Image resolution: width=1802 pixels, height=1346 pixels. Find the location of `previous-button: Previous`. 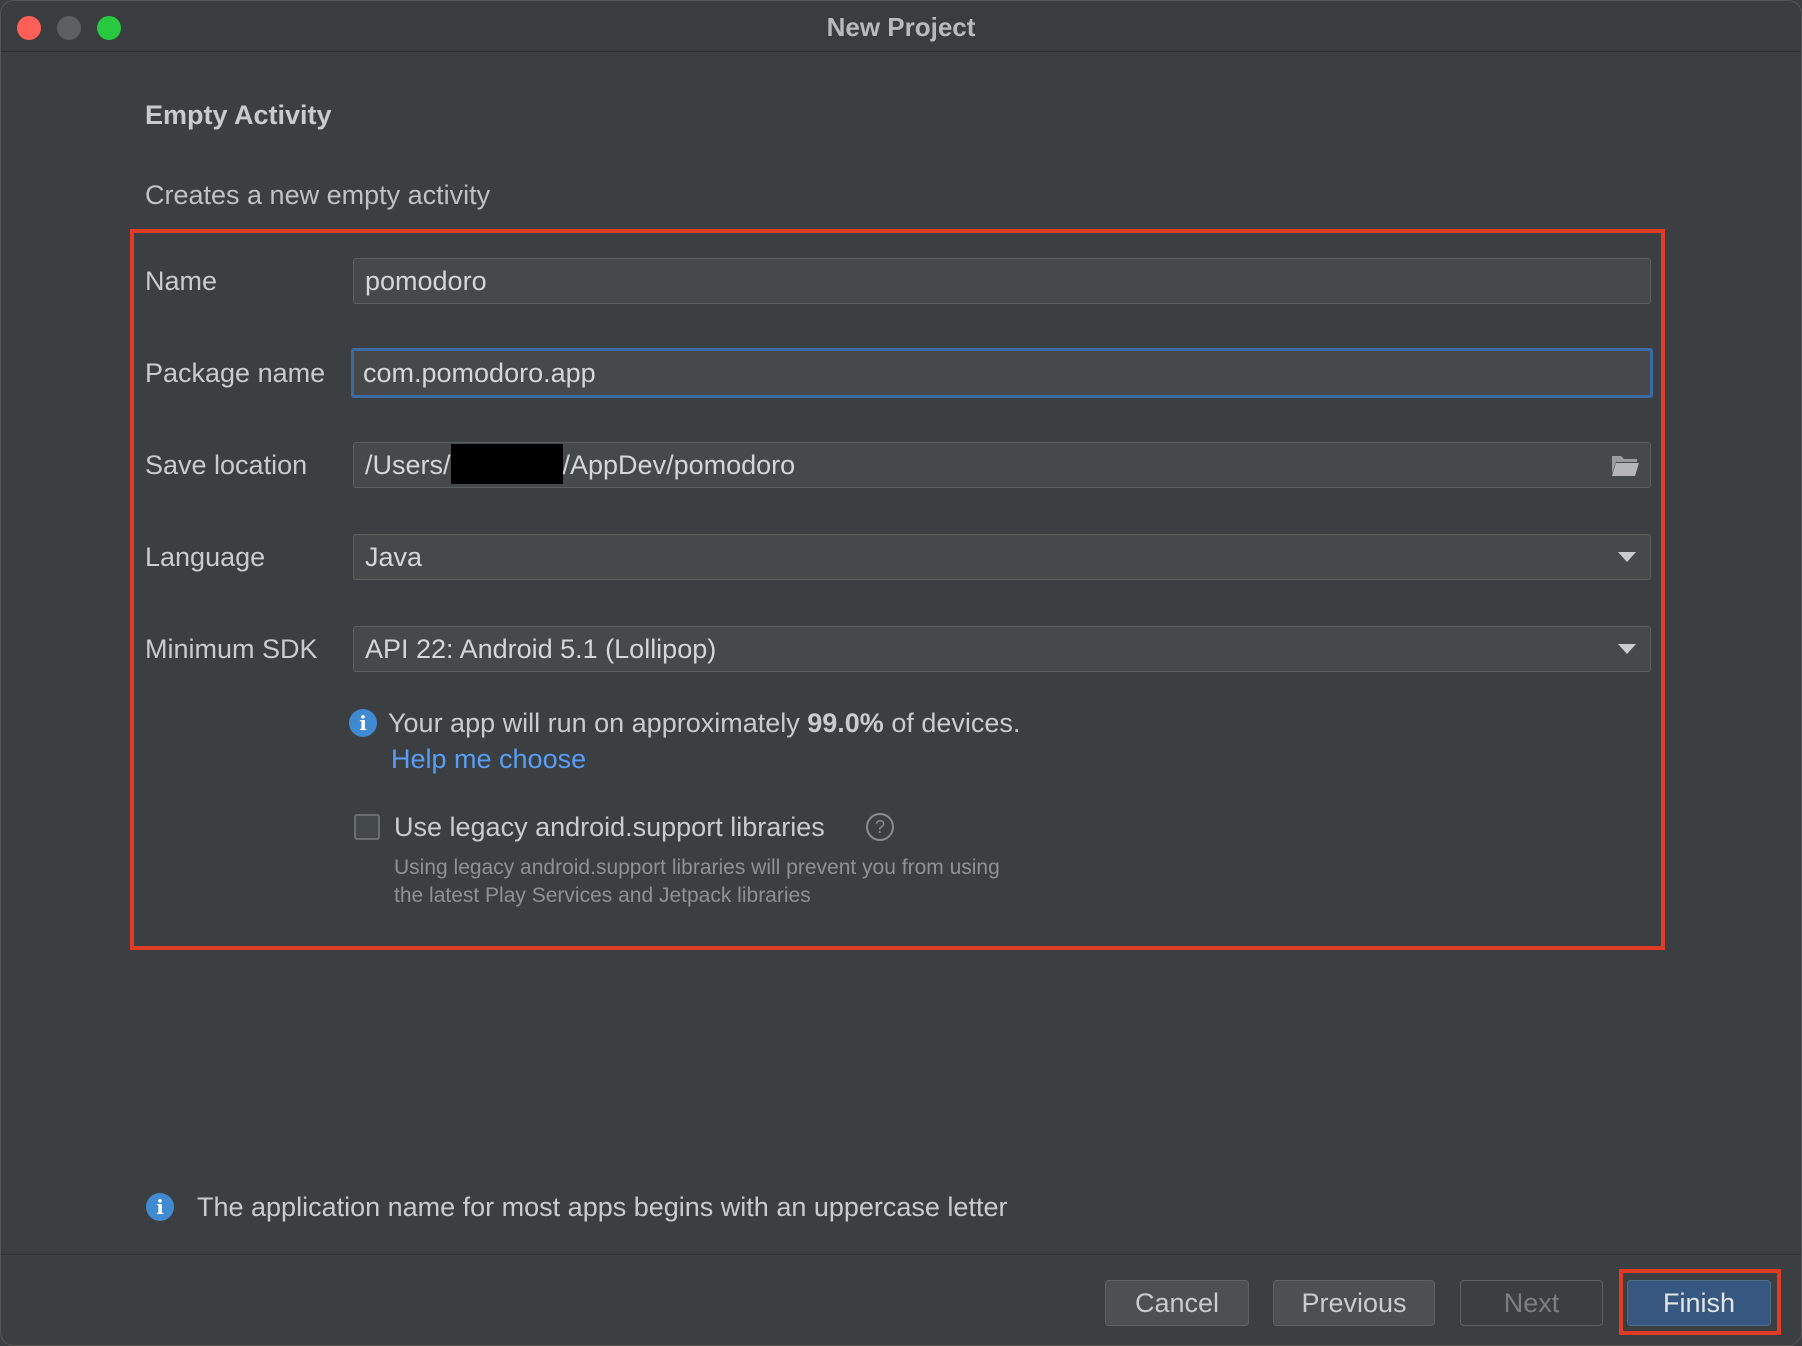

previous-button: Previous is located at coordinates (1354, 1303).